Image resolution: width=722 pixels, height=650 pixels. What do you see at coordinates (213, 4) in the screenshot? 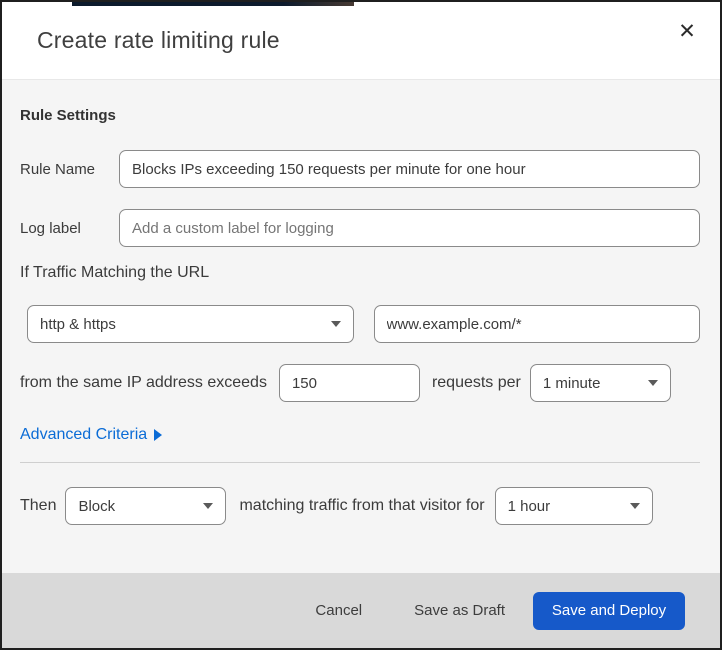
I see `screenshot-edge-artifact` at bounding box center [213, 4].